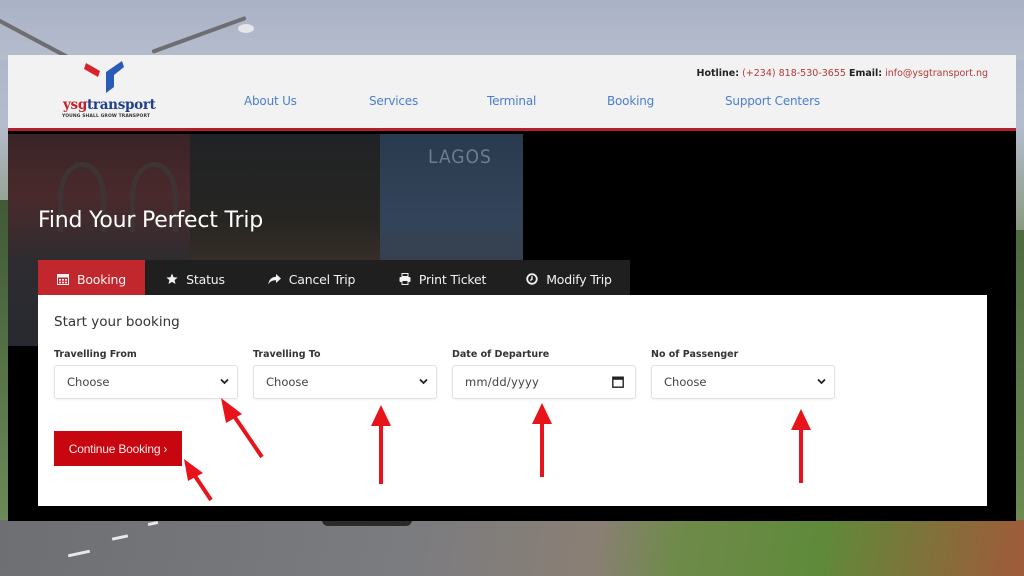 The image size is (1024, 576). I want to click on lagos-caption: LAGOS, so click(460, 157).